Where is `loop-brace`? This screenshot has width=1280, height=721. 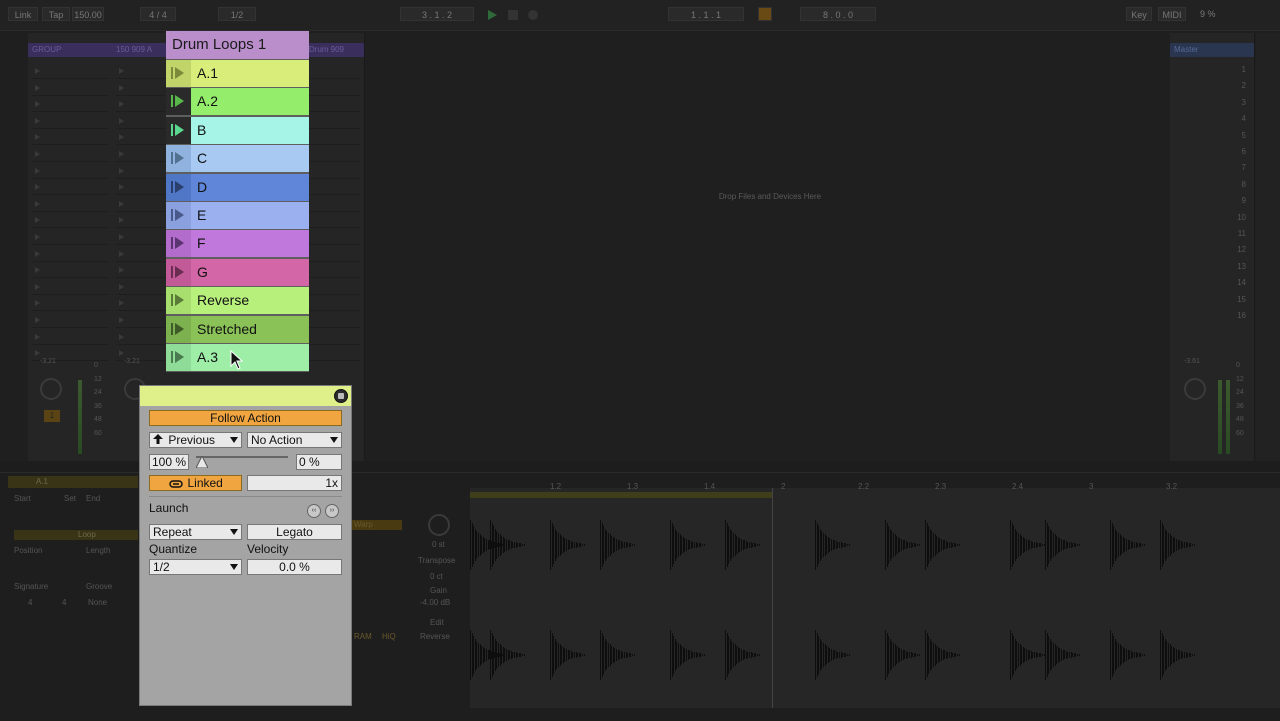
loop-brace is located at coordinates (621, 495).